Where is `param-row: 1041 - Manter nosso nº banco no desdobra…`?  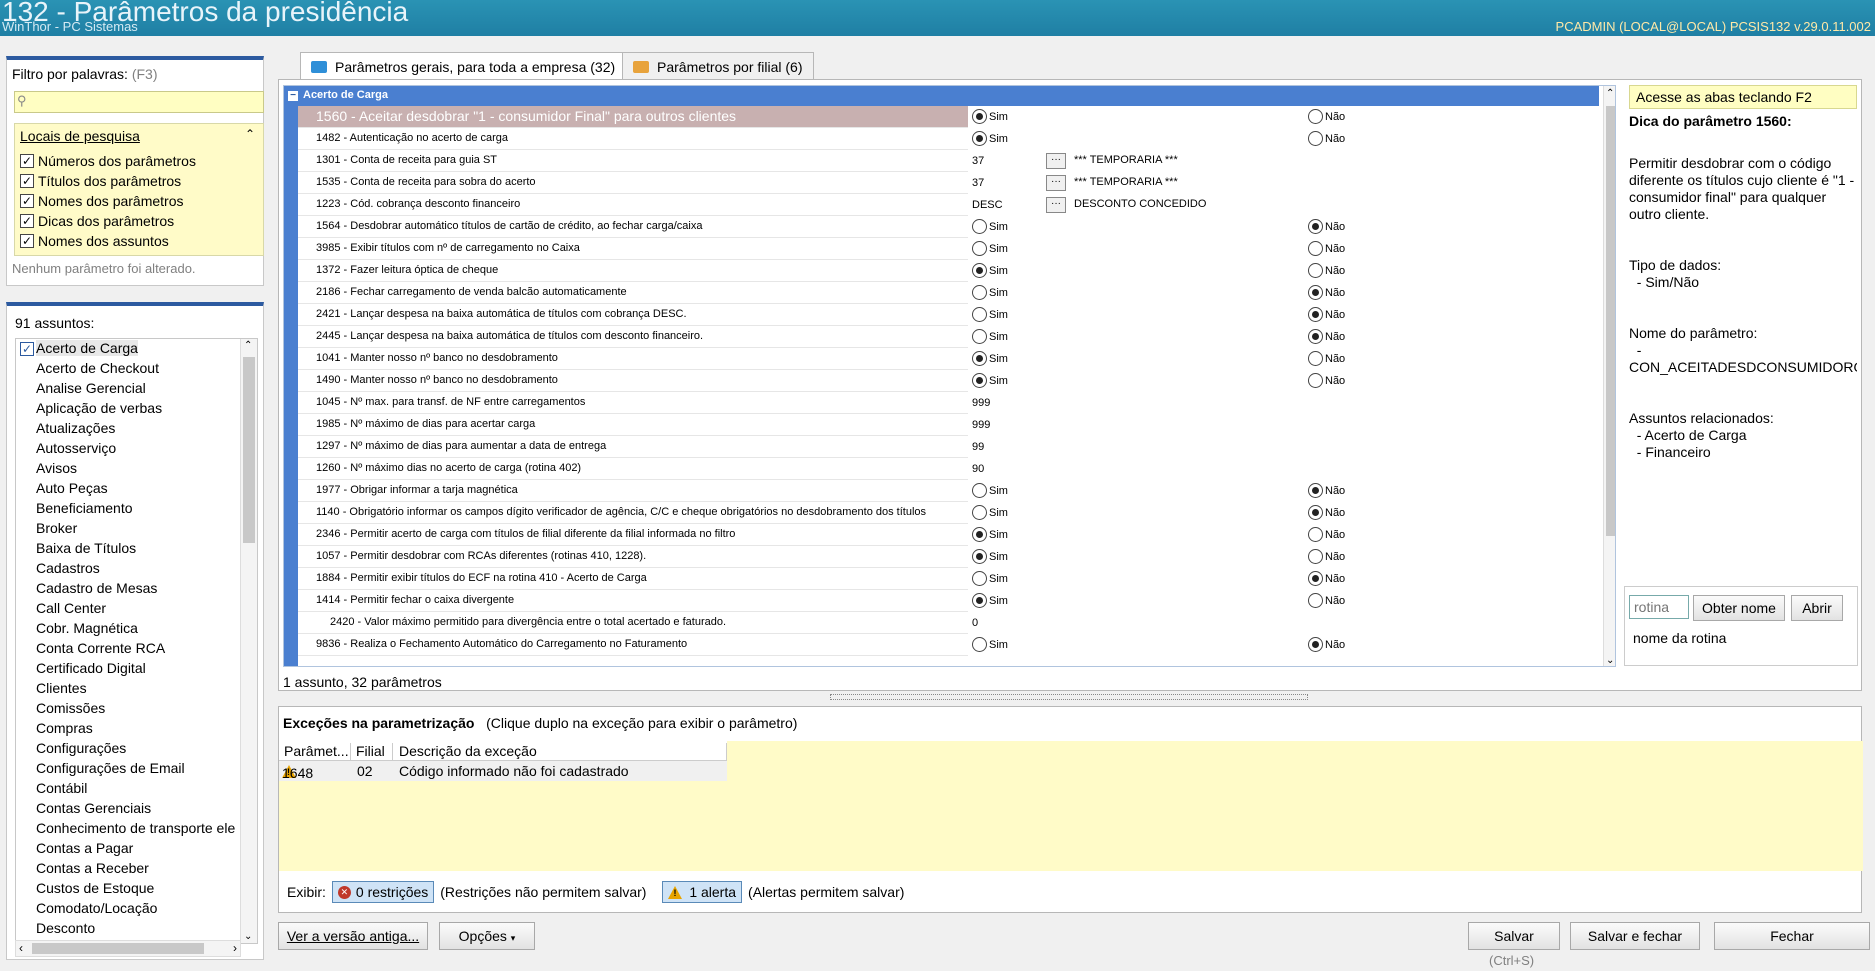
param-row: 1041 - Manter nosso nº banco no desdobra… is located at coordinates (948, 359).